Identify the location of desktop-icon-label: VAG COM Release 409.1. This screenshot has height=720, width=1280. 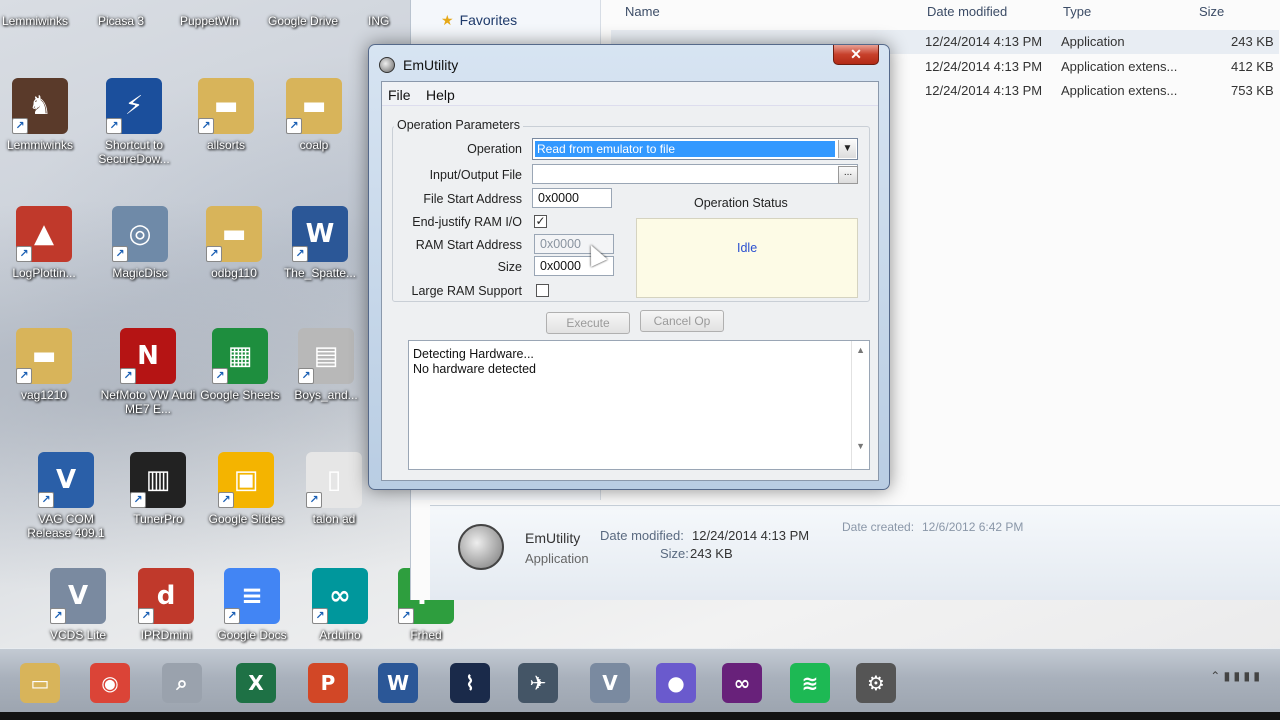
(66, 526).